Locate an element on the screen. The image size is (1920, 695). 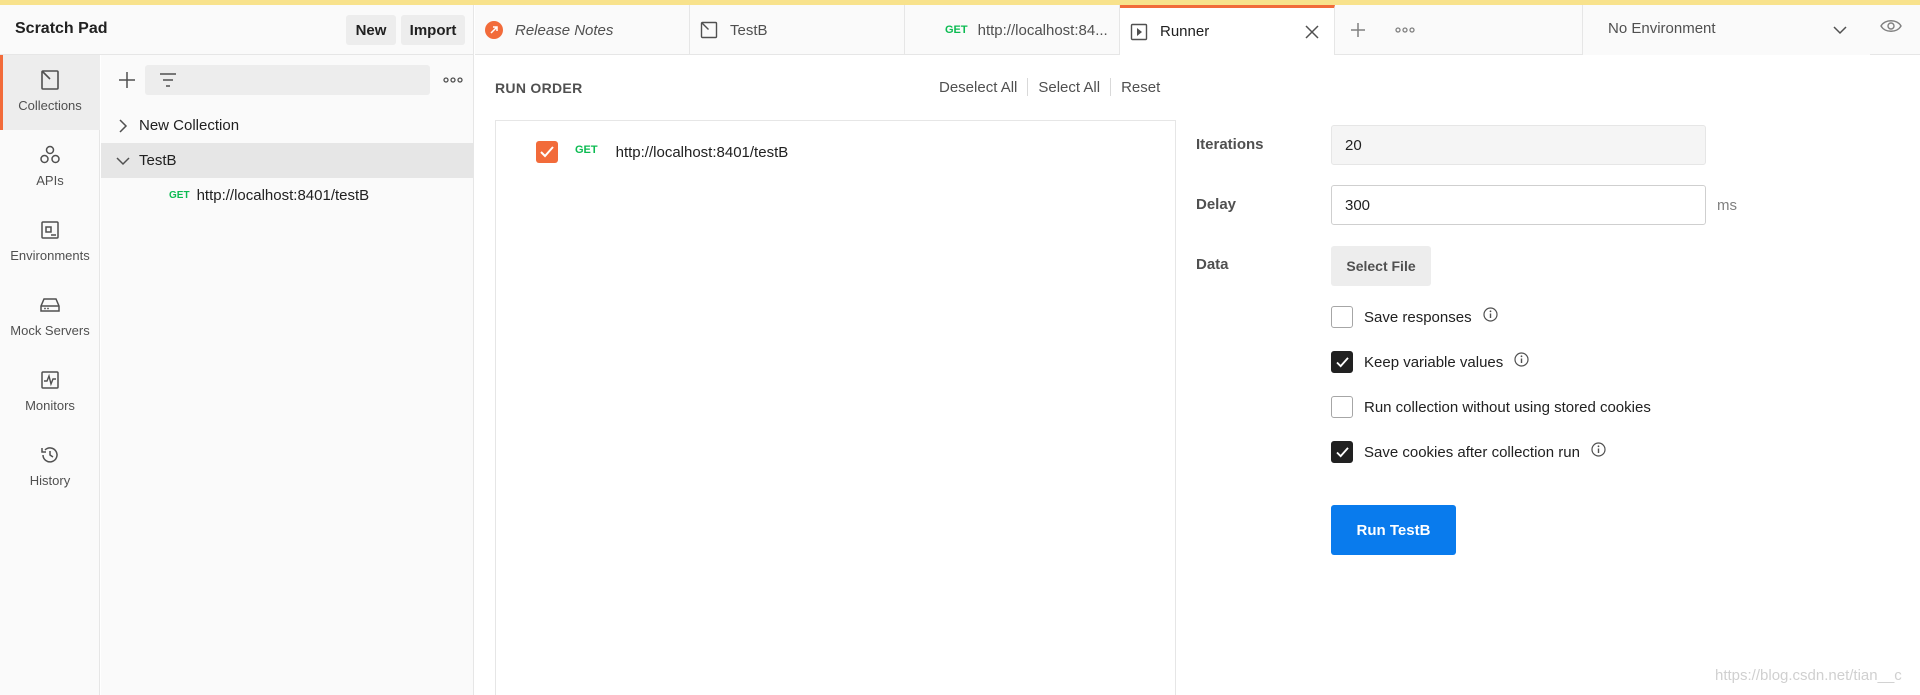
option-save-responses: Save responses is located at coordinates (1414, 317).